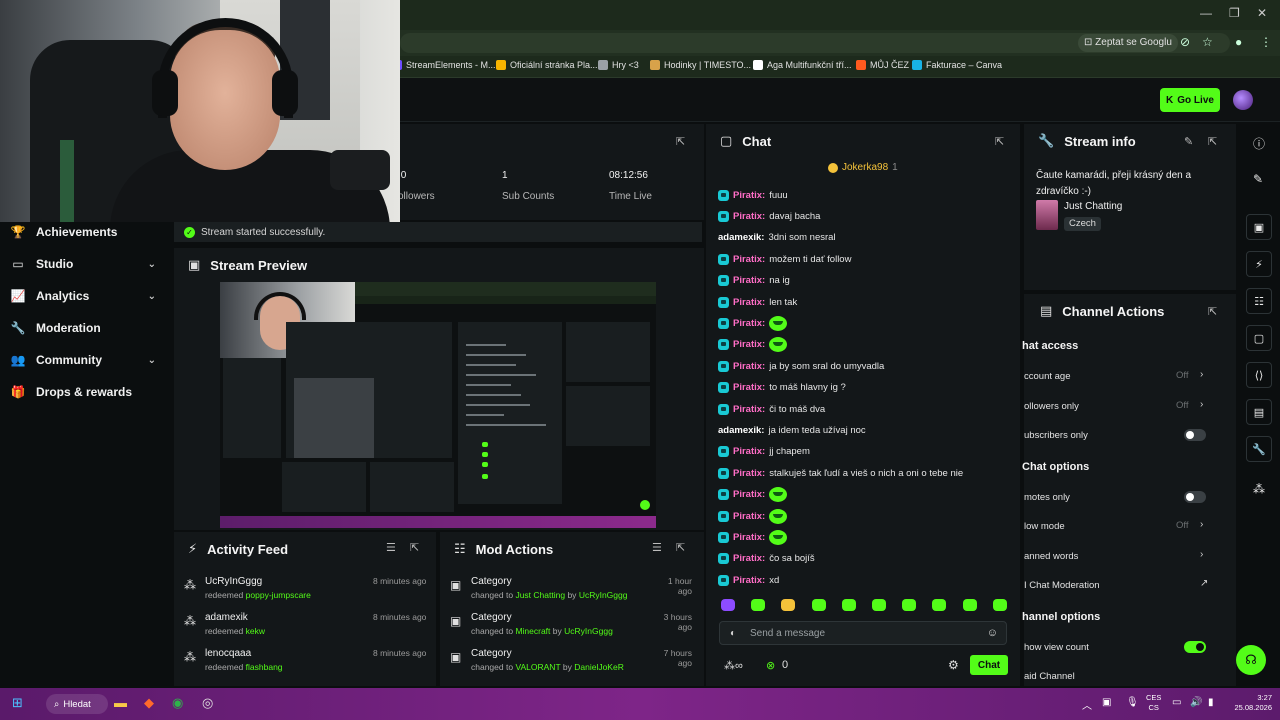  Describe the element at coordinates (769, 216) in the screenshot. I see `chat-message: Piratix: davaj bacha` at that location.